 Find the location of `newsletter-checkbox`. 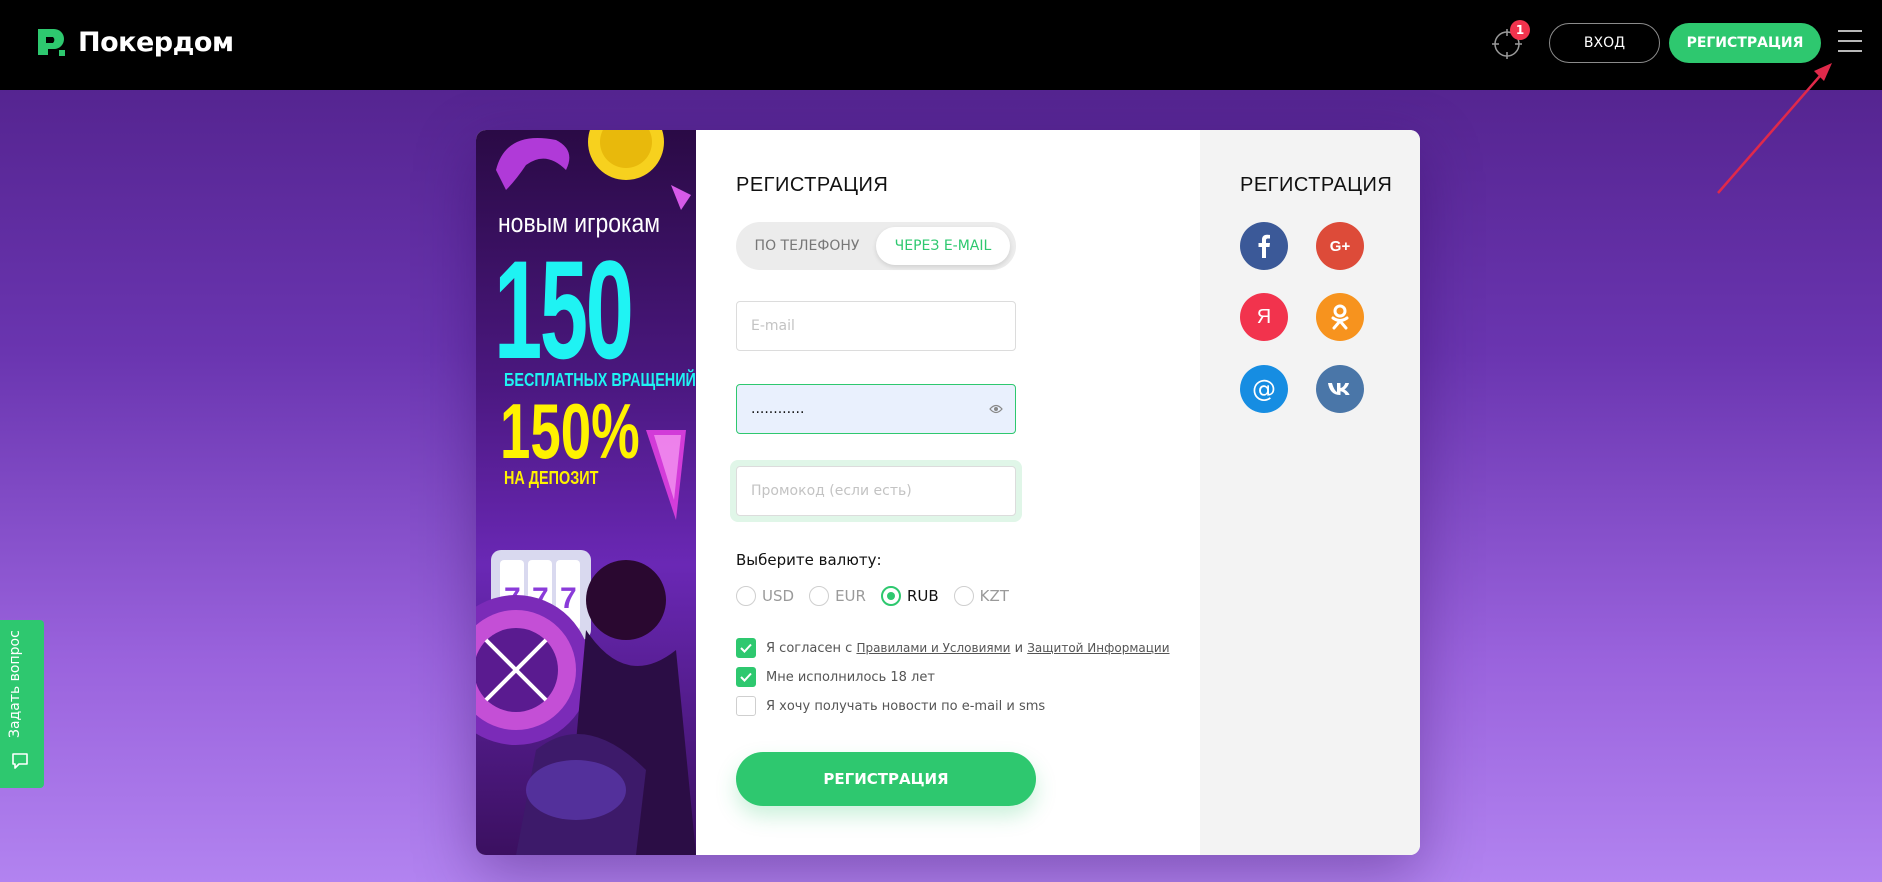

newsletter-checkbox is located at coordinates (746, 706).